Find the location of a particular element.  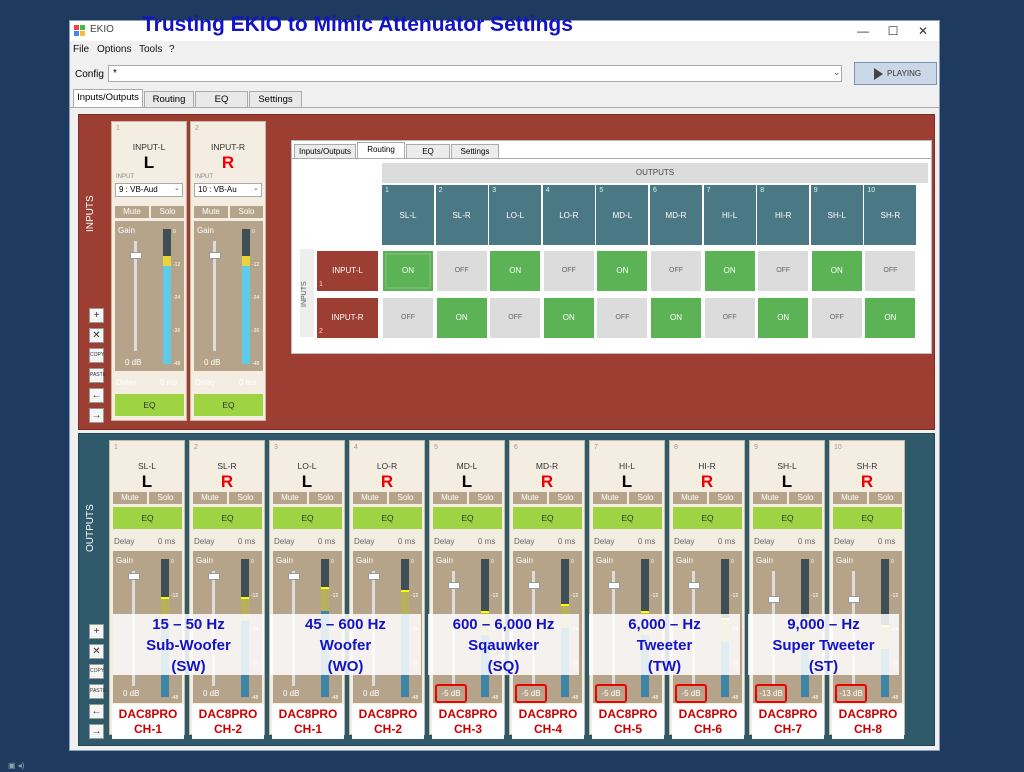

routing-tab-routing: Routing is located at coordinates (381, 150).